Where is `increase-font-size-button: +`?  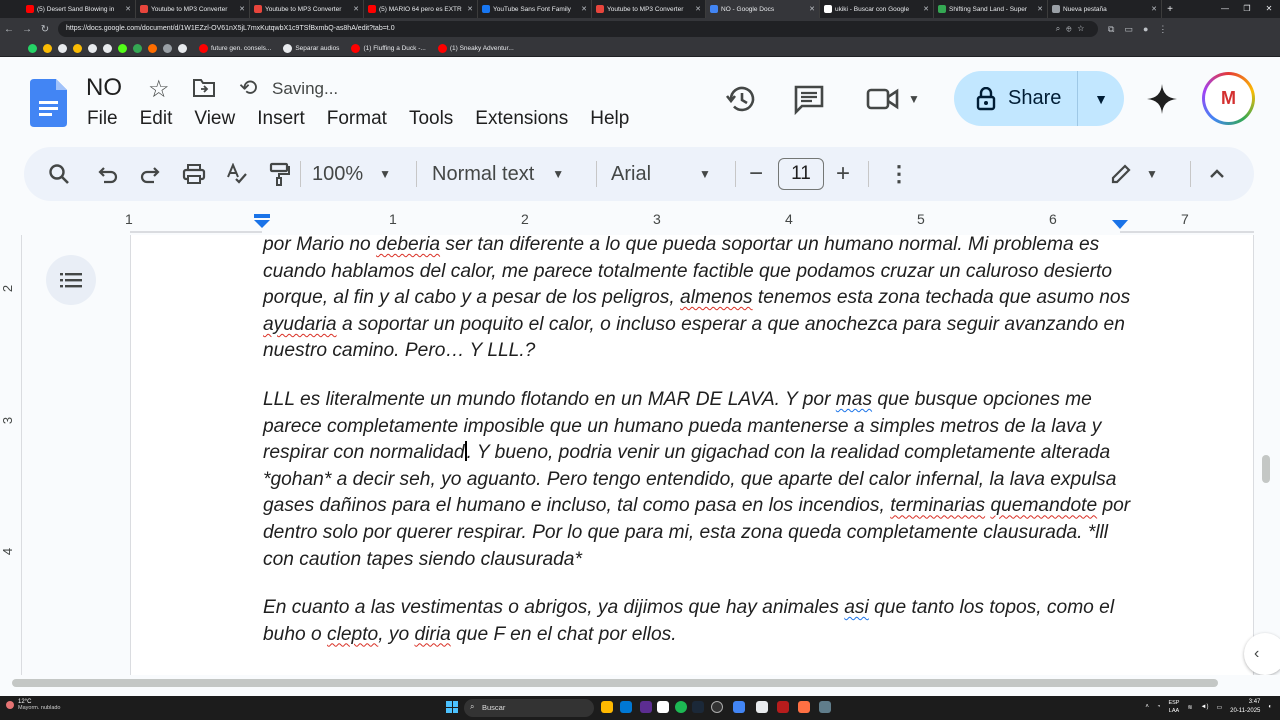
increase-font-size-button: + is located at coordinates (843, 174).